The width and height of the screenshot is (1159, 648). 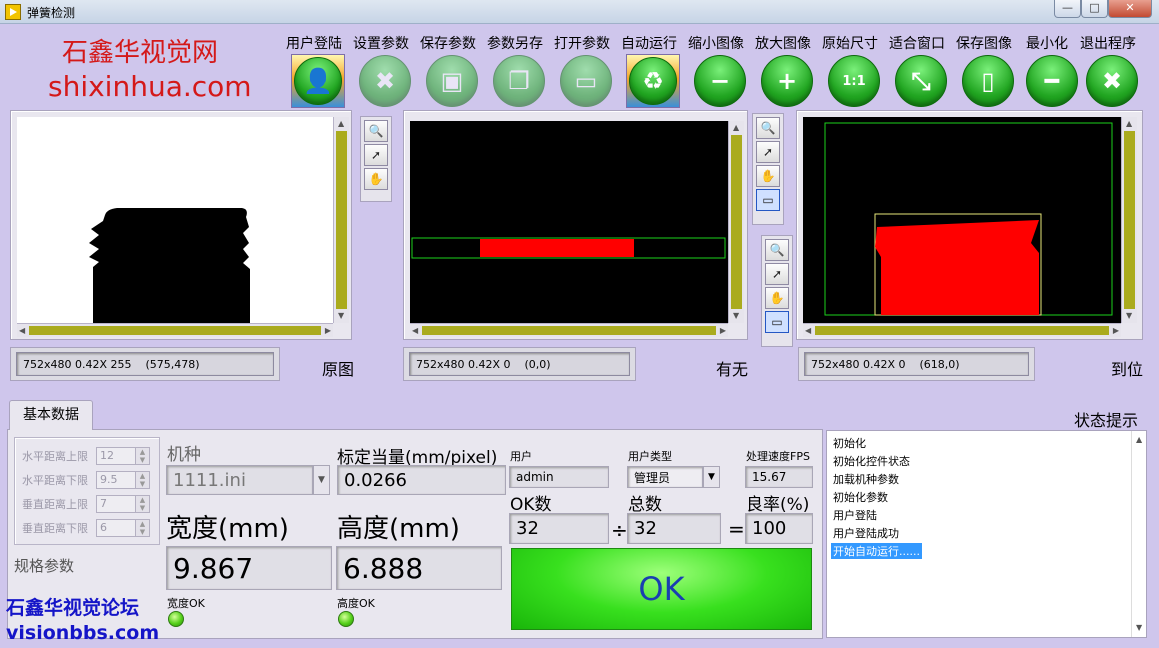 I want to click on divide-sign: ÷, so click(x=619, y=530).